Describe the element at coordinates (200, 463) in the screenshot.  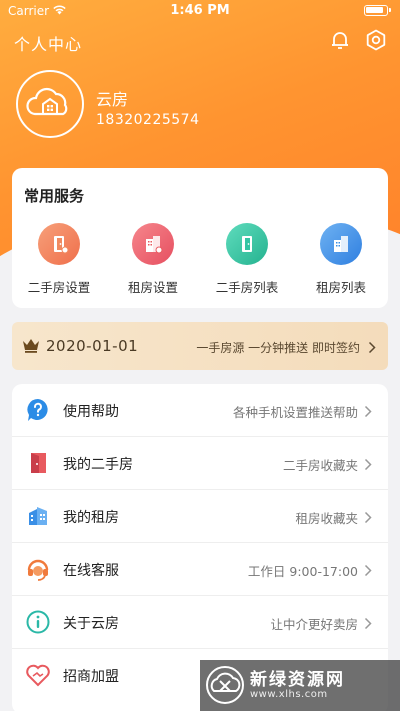
I see `menu-item-my-secondhand: 我的二手房 二手房收藏夹` at that location.